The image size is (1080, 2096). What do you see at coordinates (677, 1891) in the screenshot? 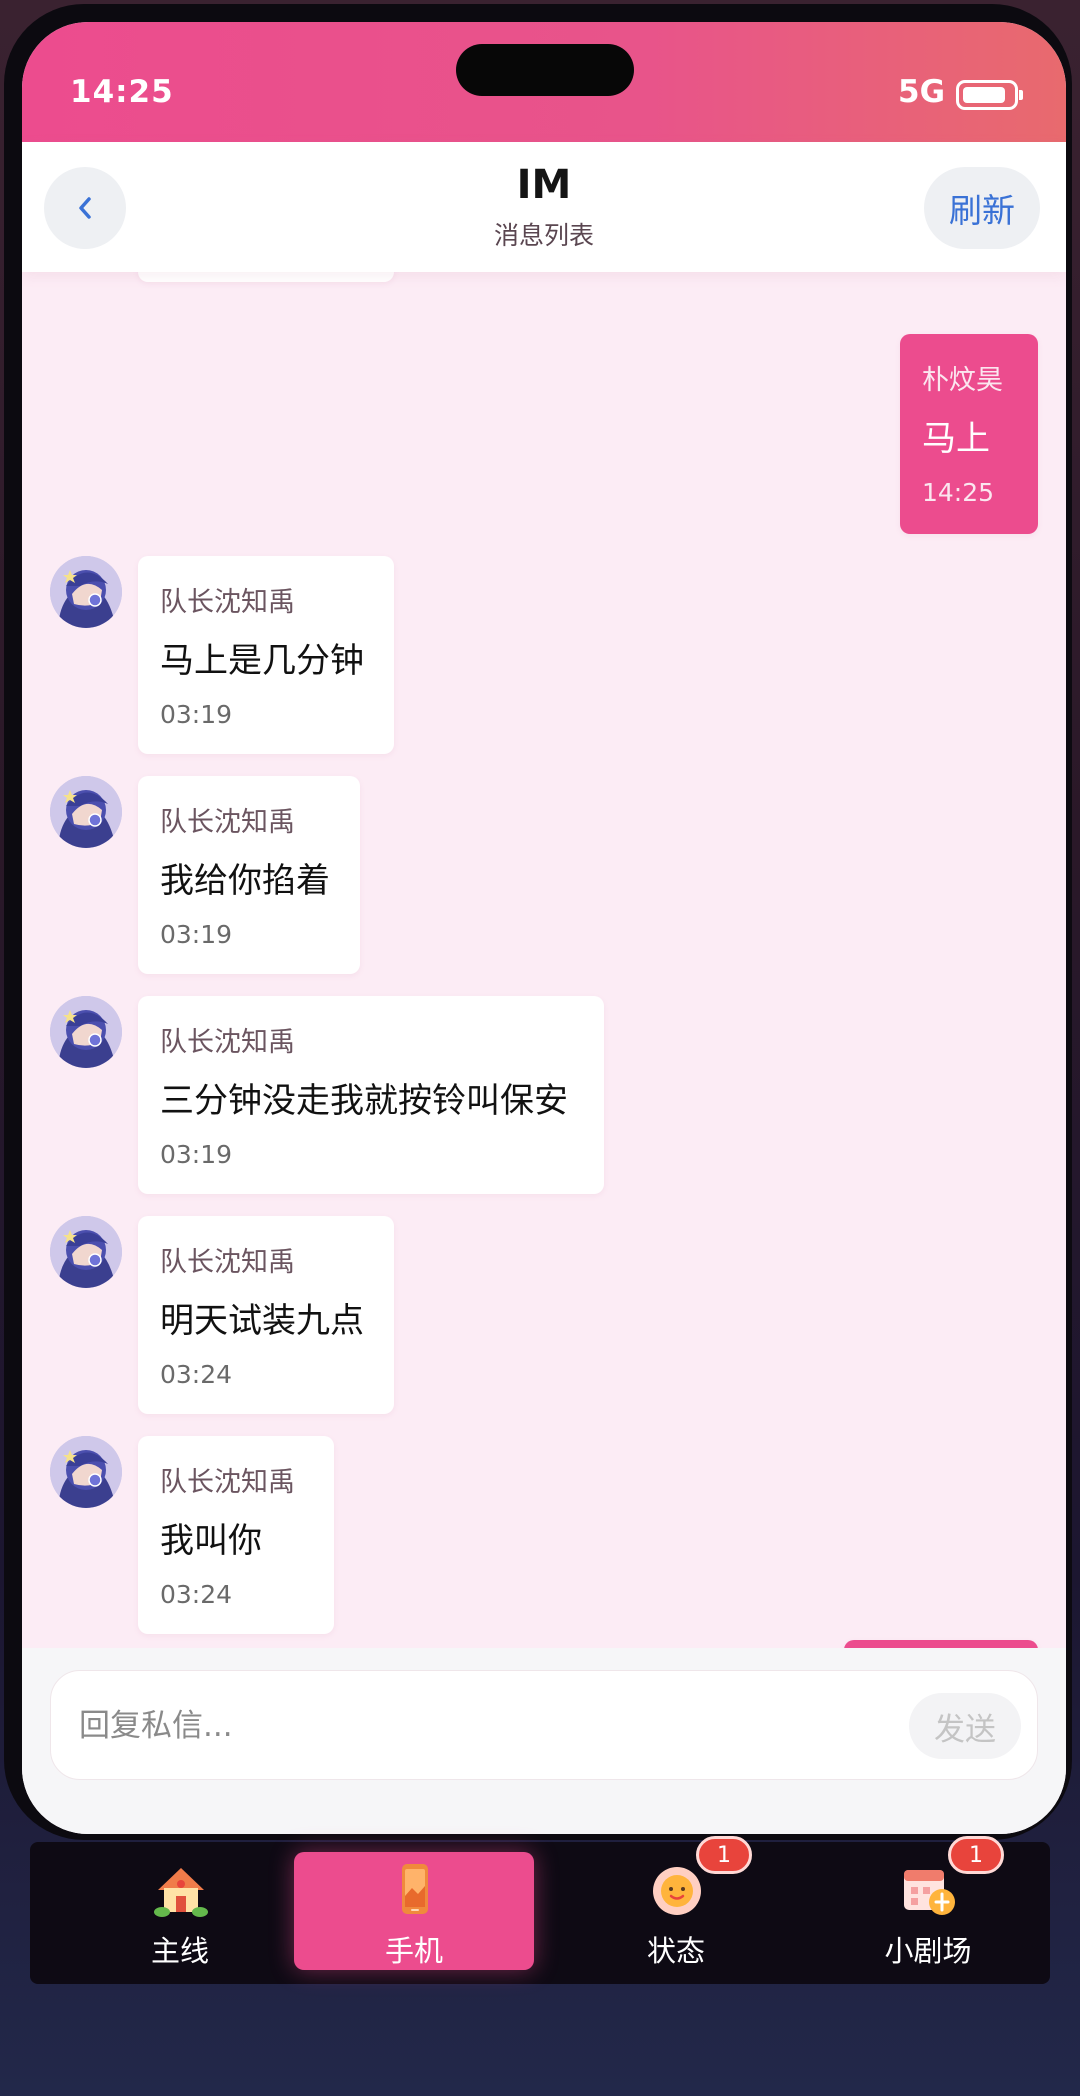
I see `sun-face-icon` at bounding box center [677, 1891].